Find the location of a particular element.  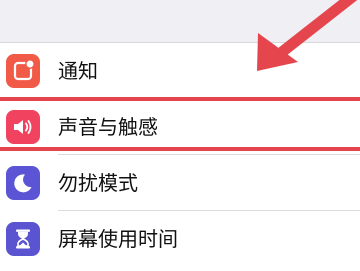

settings-item-label: 声音与触感 is located at coordinates (108, 127).